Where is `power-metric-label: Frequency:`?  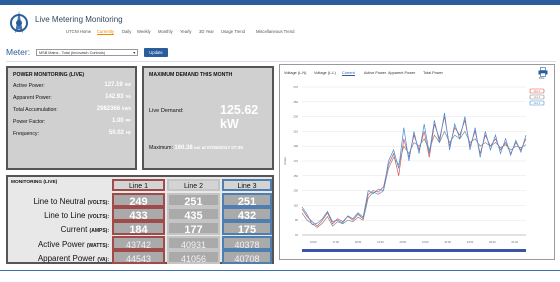
power-metric-label: Frequency: is located at coordinates (26, 134).